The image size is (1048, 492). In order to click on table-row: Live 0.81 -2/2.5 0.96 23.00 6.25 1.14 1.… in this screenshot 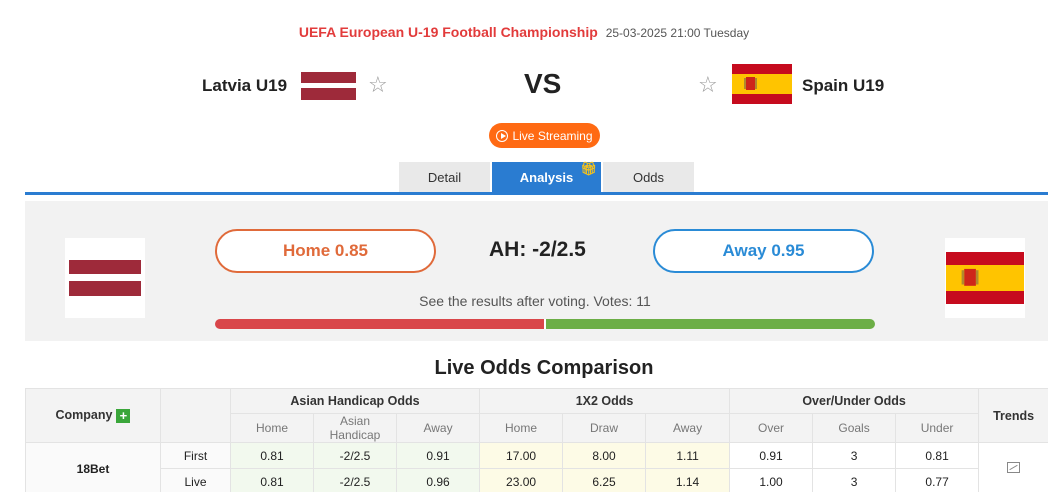, I will do `click(537, 480)`.